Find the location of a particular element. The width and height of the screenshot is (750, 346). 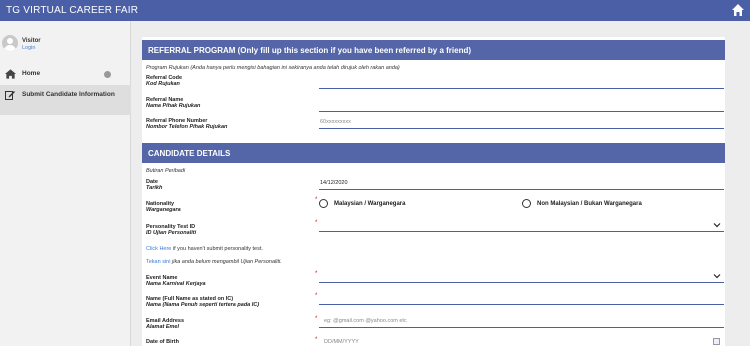

date-label: Date Tarikh is located at coordinates (154, 185).